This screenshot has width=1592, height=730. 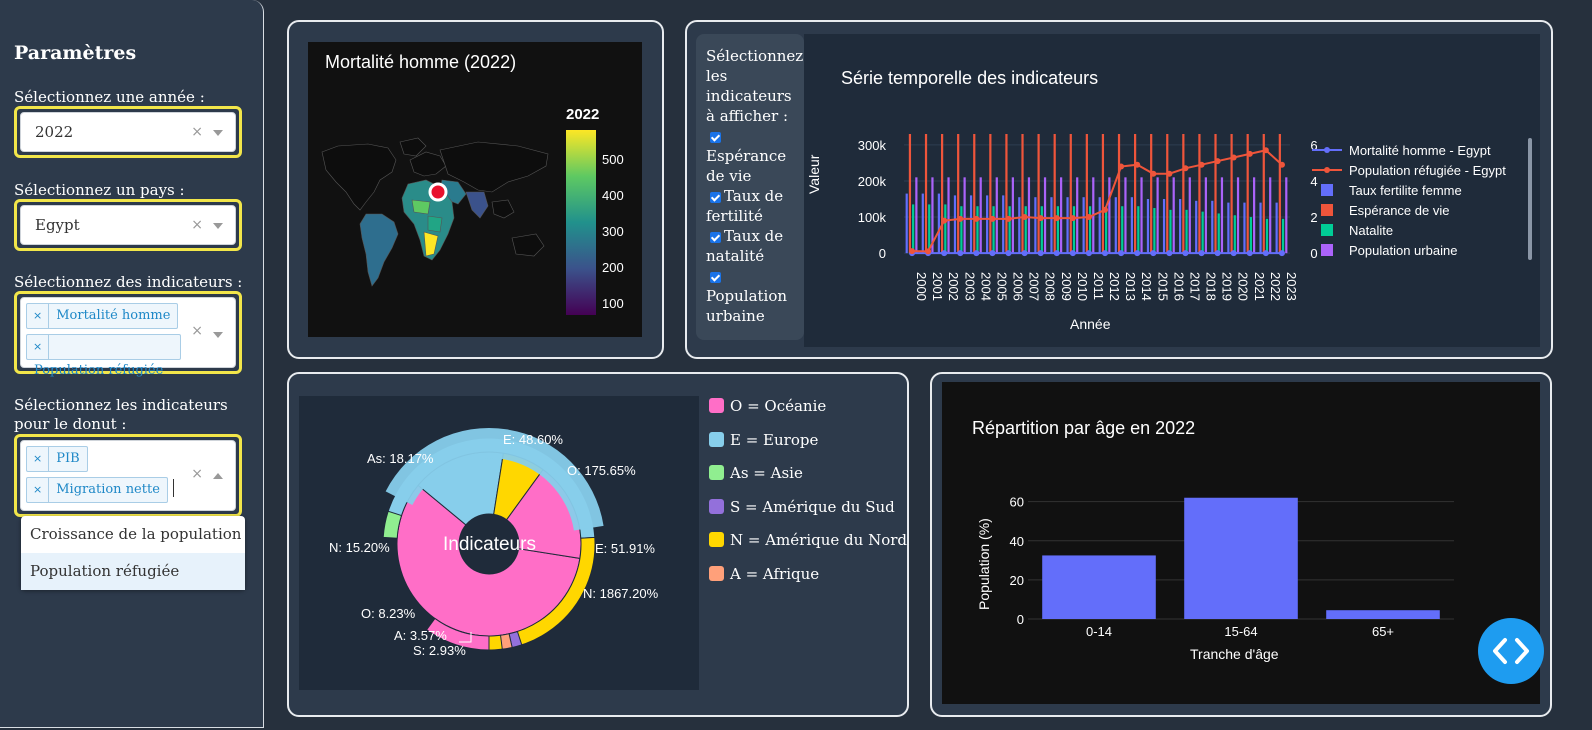 What do you see at coordinates (1090, 324) in the screenshot?
I see `ts-xlabel: Année` at bounding box center [1090, 324].